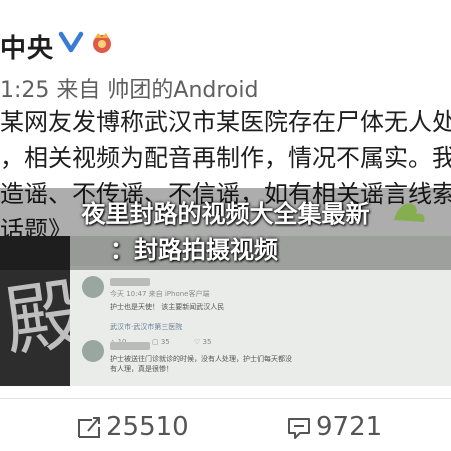 The height and width of the screenshot is (451, 451). I want to click on post-meta: 1:25 来自 帅团的Android, so click(129, 90).